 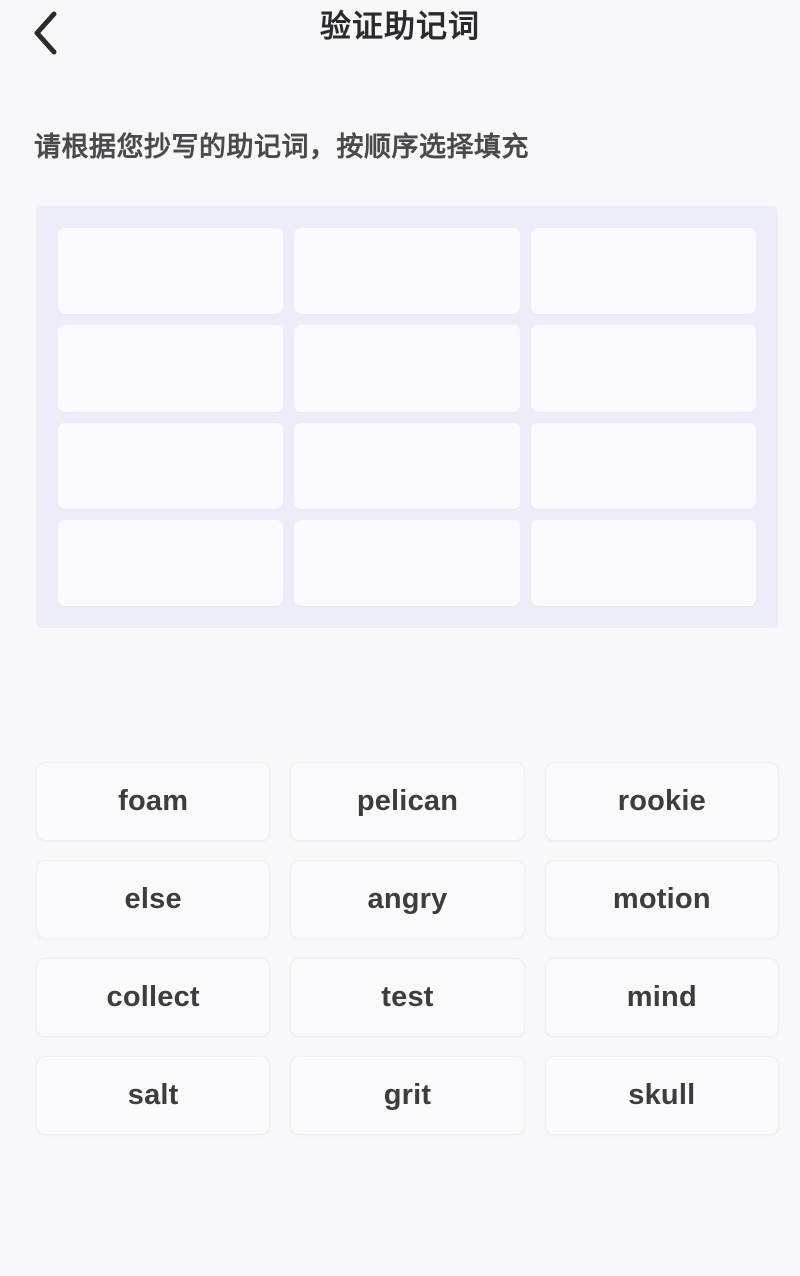 What do you see at coordinates (281, 147) in the screenshot?
I see `instruction-text: 请根据您抄写的助记词，按顺序选择填充` at bounding box center [281, 147].